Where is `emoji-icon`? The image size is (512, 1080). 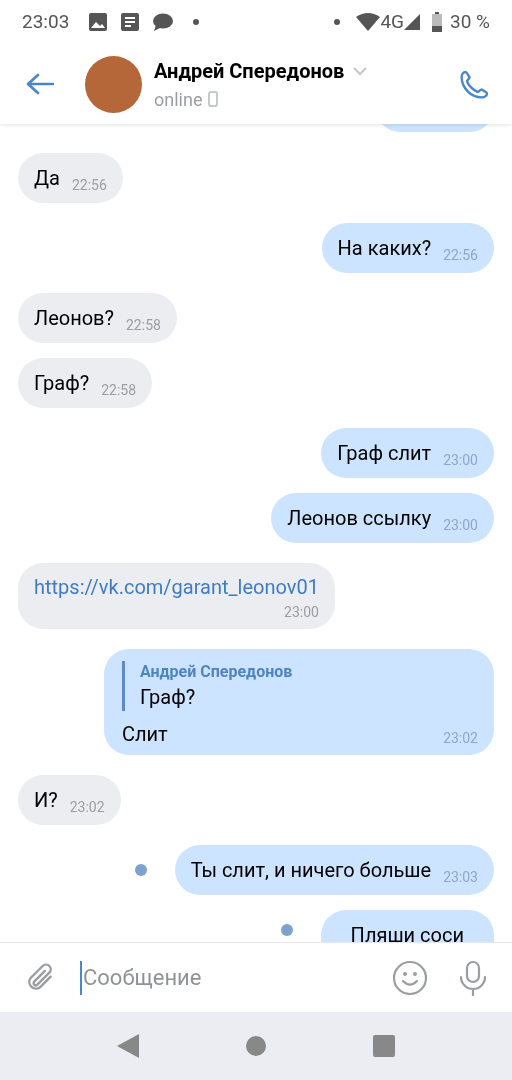
emoji-icon is located at coordinates (410, 977).